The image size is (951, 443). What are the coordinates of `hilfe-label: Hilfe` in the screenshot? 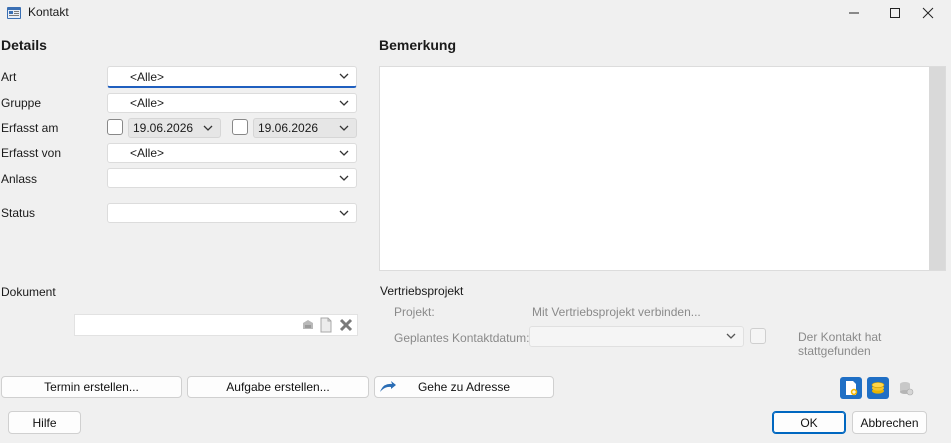 It's located at (44, 422).